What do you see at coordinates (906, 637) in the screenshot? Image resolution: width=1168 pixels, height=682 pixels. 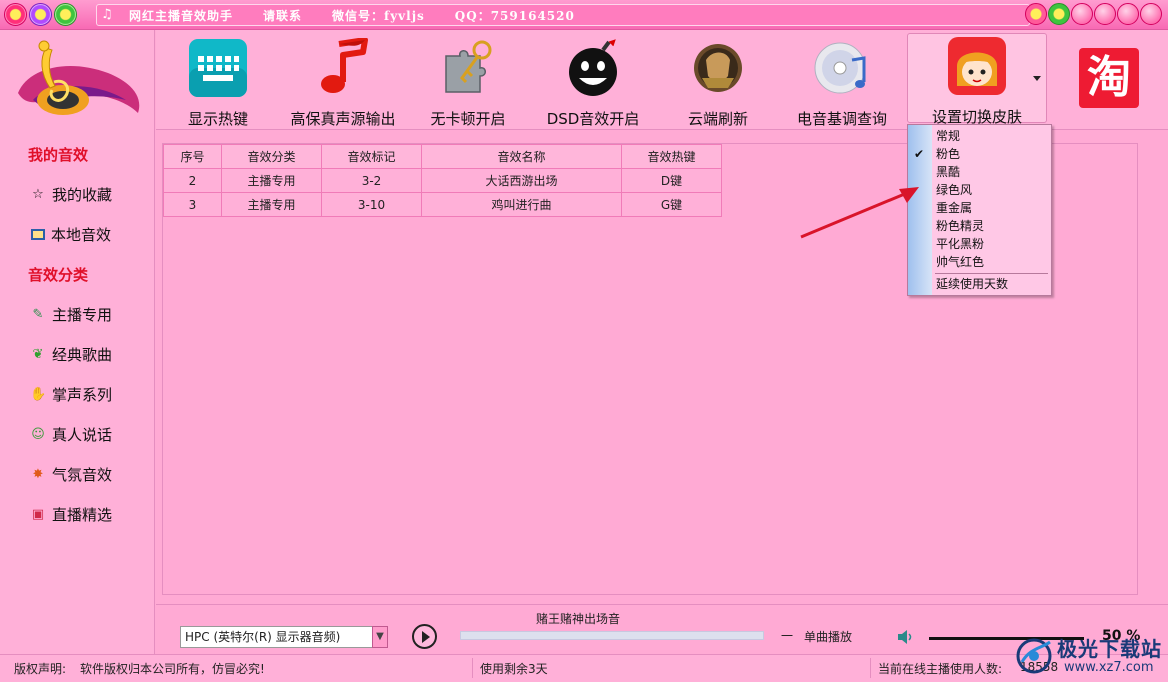 I see `volume-icon` at bounding box center [906, 637].